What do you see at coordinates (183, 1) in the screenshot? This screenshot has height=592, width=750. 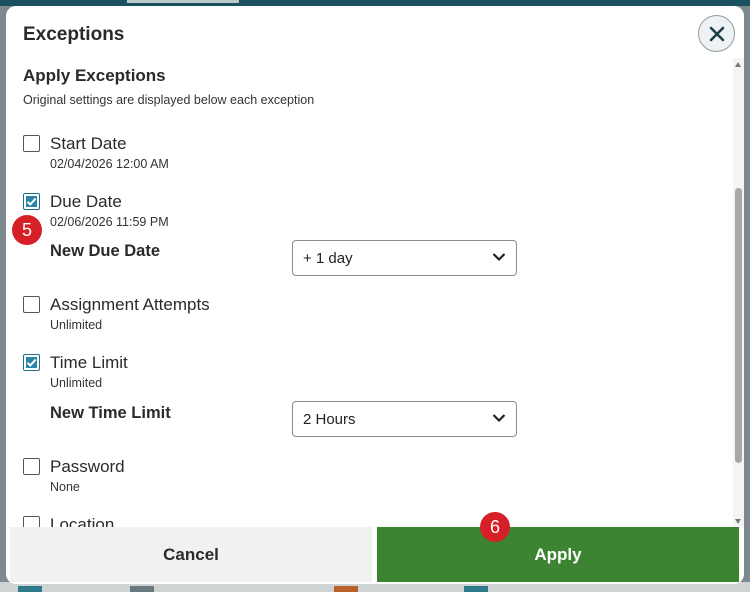 I see `background-tab` at bounding box center [183, 1].